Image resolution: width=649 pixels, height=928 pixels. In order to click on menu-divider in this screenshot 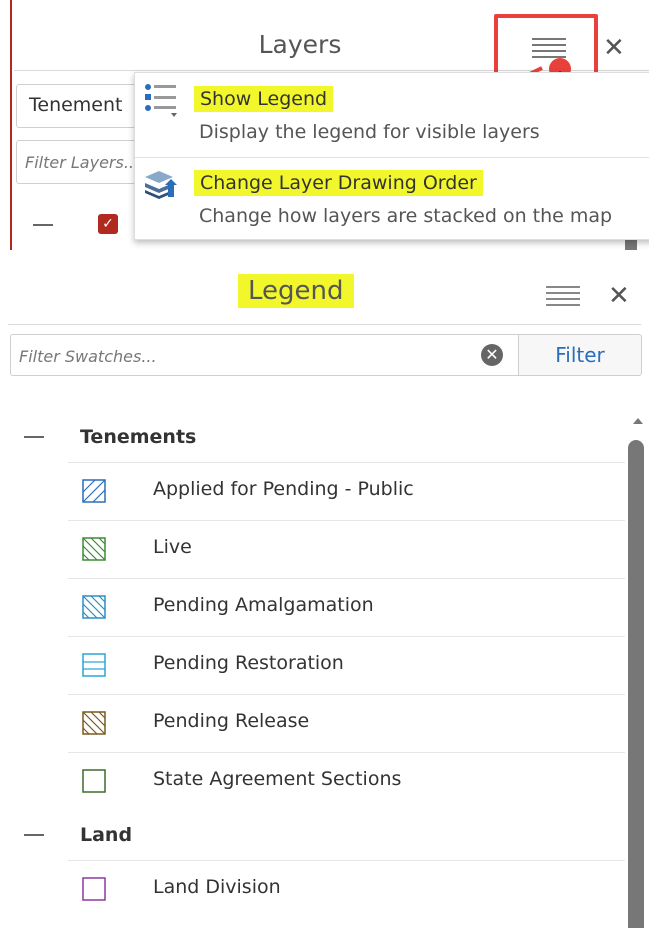, I will do `click(392, 157)`.